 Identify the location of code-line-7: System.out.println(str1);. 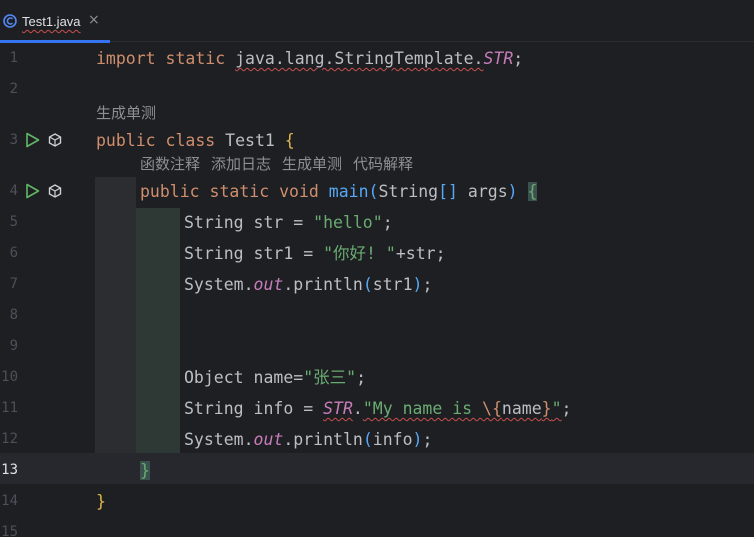
(308, 284).